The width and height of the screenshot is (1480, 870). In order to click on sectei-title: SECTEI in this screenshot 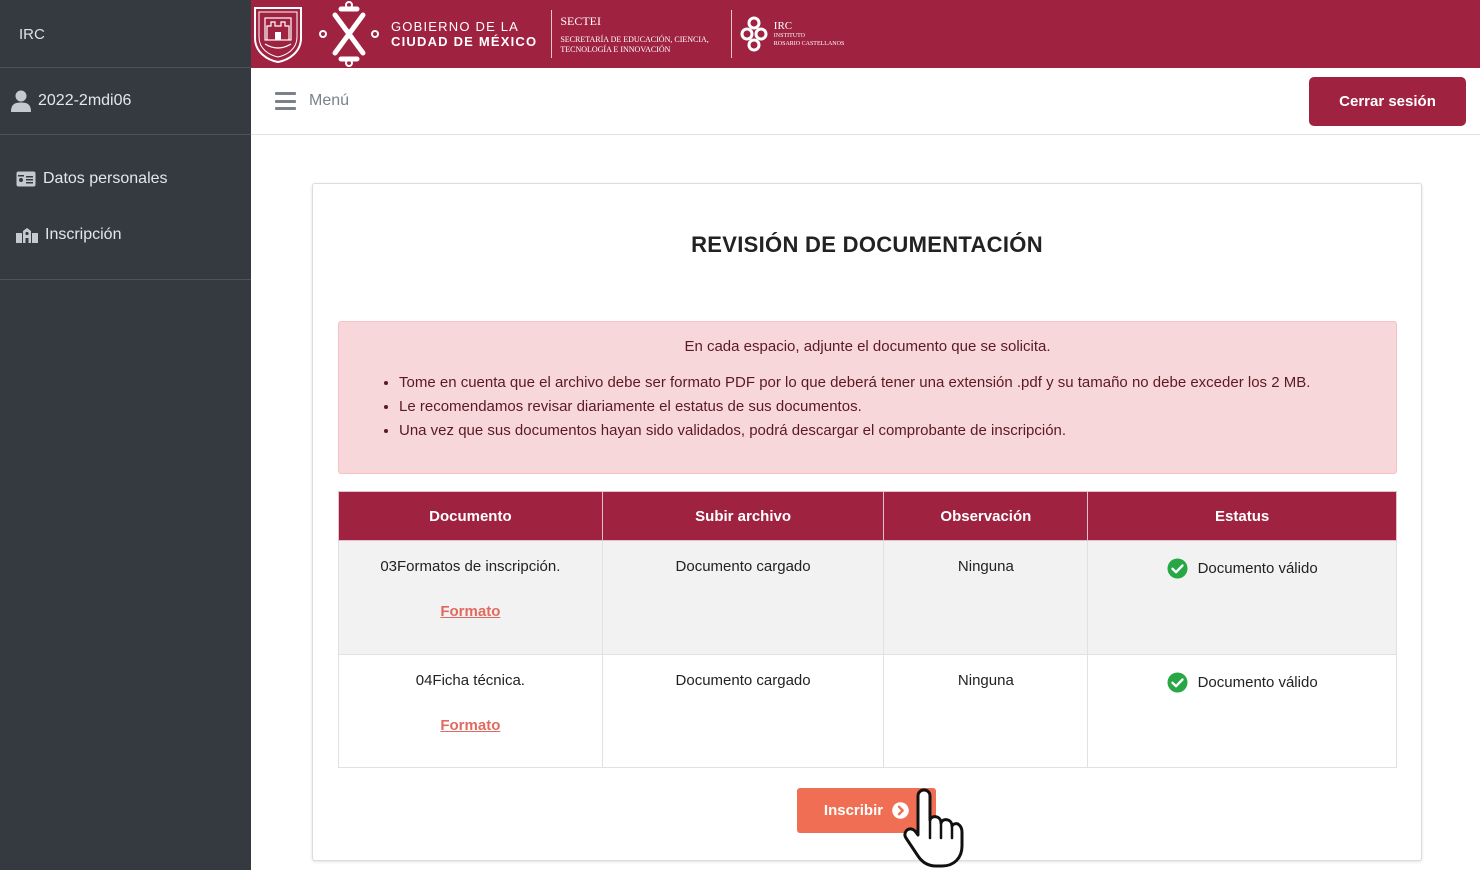, I will do `click(580, 20)`.